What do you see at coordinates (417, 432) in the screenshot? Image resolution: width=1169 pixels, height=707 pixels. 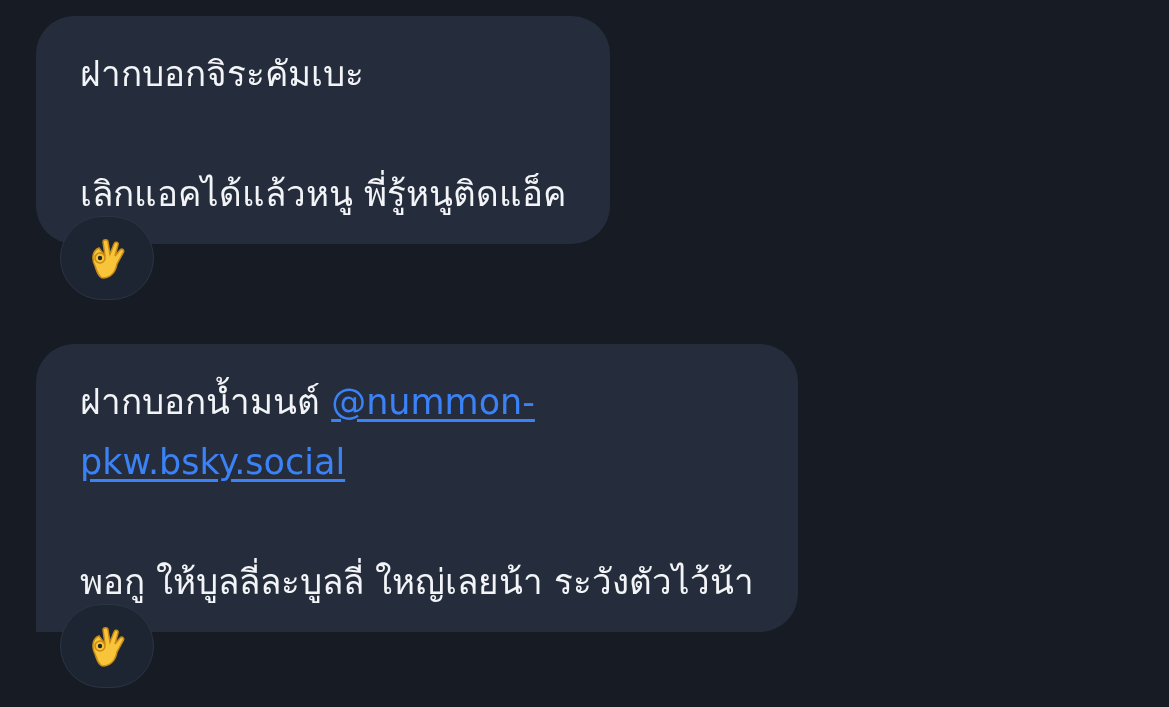 I see `message-text: ฝากบอกน้ำมนต์ @nummon-pkw.bsky.social` at bounding box center [417, 432].